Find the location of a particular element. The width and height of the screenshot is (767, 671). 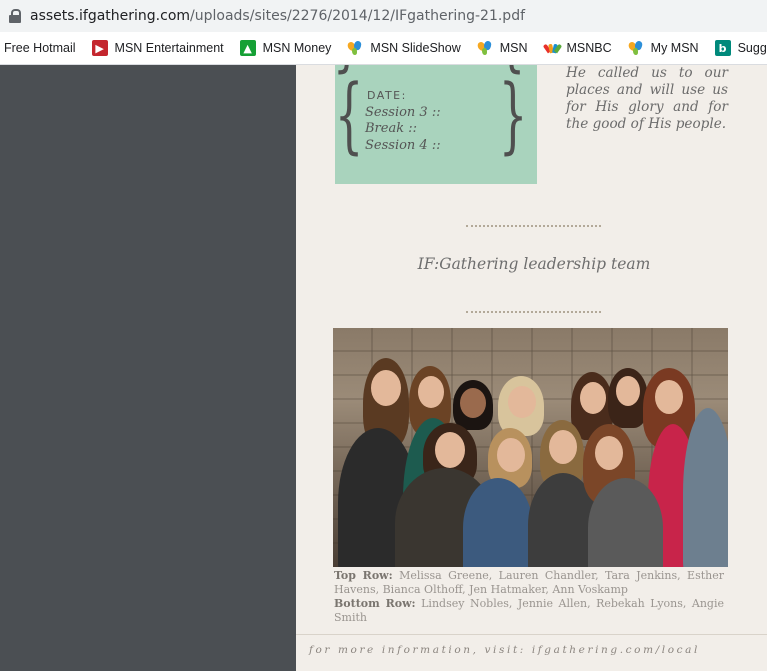

quote-line: He called us to our is located at coordinates (647, 73).